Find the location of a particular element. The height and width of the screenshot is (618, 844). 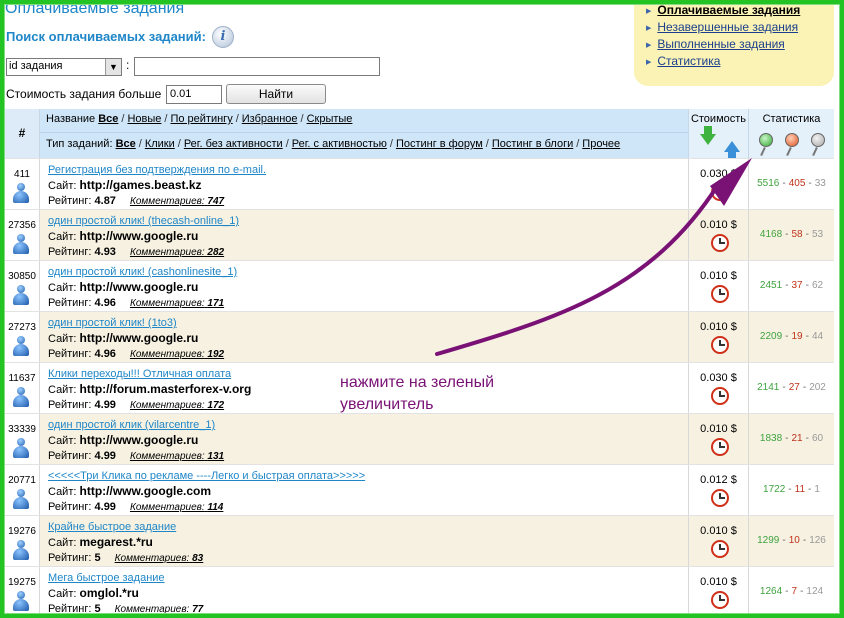

task-id-cell: 27356 is located at coordinates (22, 235).